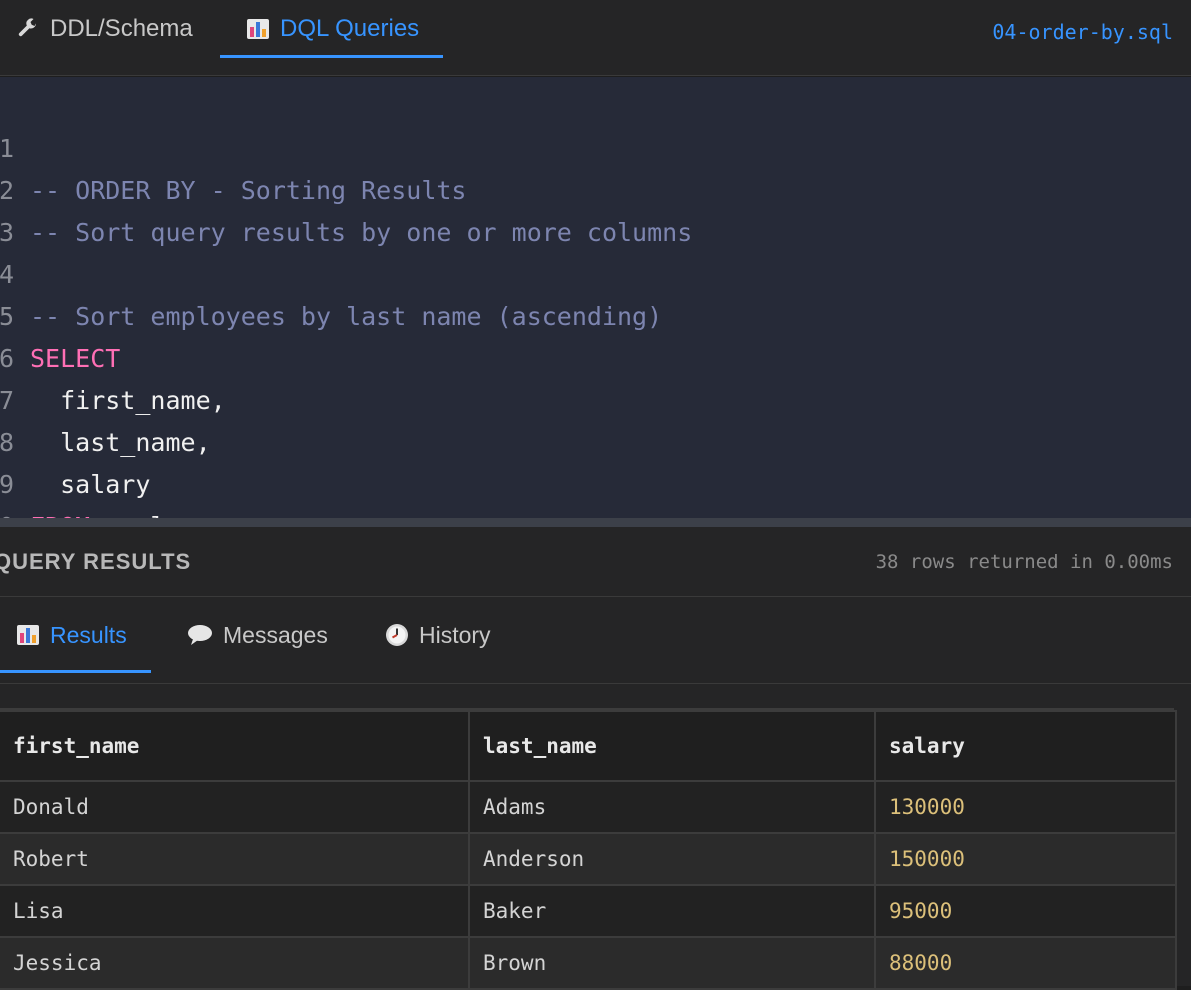 The height and width of the screenshot is (990, 1191). What do you see at coordinates (1025, 746) in the screenshot?
I see `column-header: salary` at bounding box center [1025, 746].